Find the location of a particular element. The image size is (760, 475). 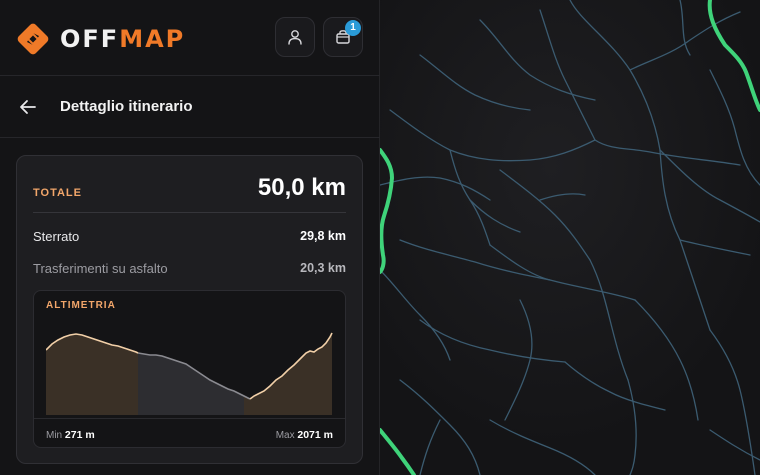

elevation-profile: ALTIMETRIA Min 271 m Max 2071 m is located at coordinates (189, 369).